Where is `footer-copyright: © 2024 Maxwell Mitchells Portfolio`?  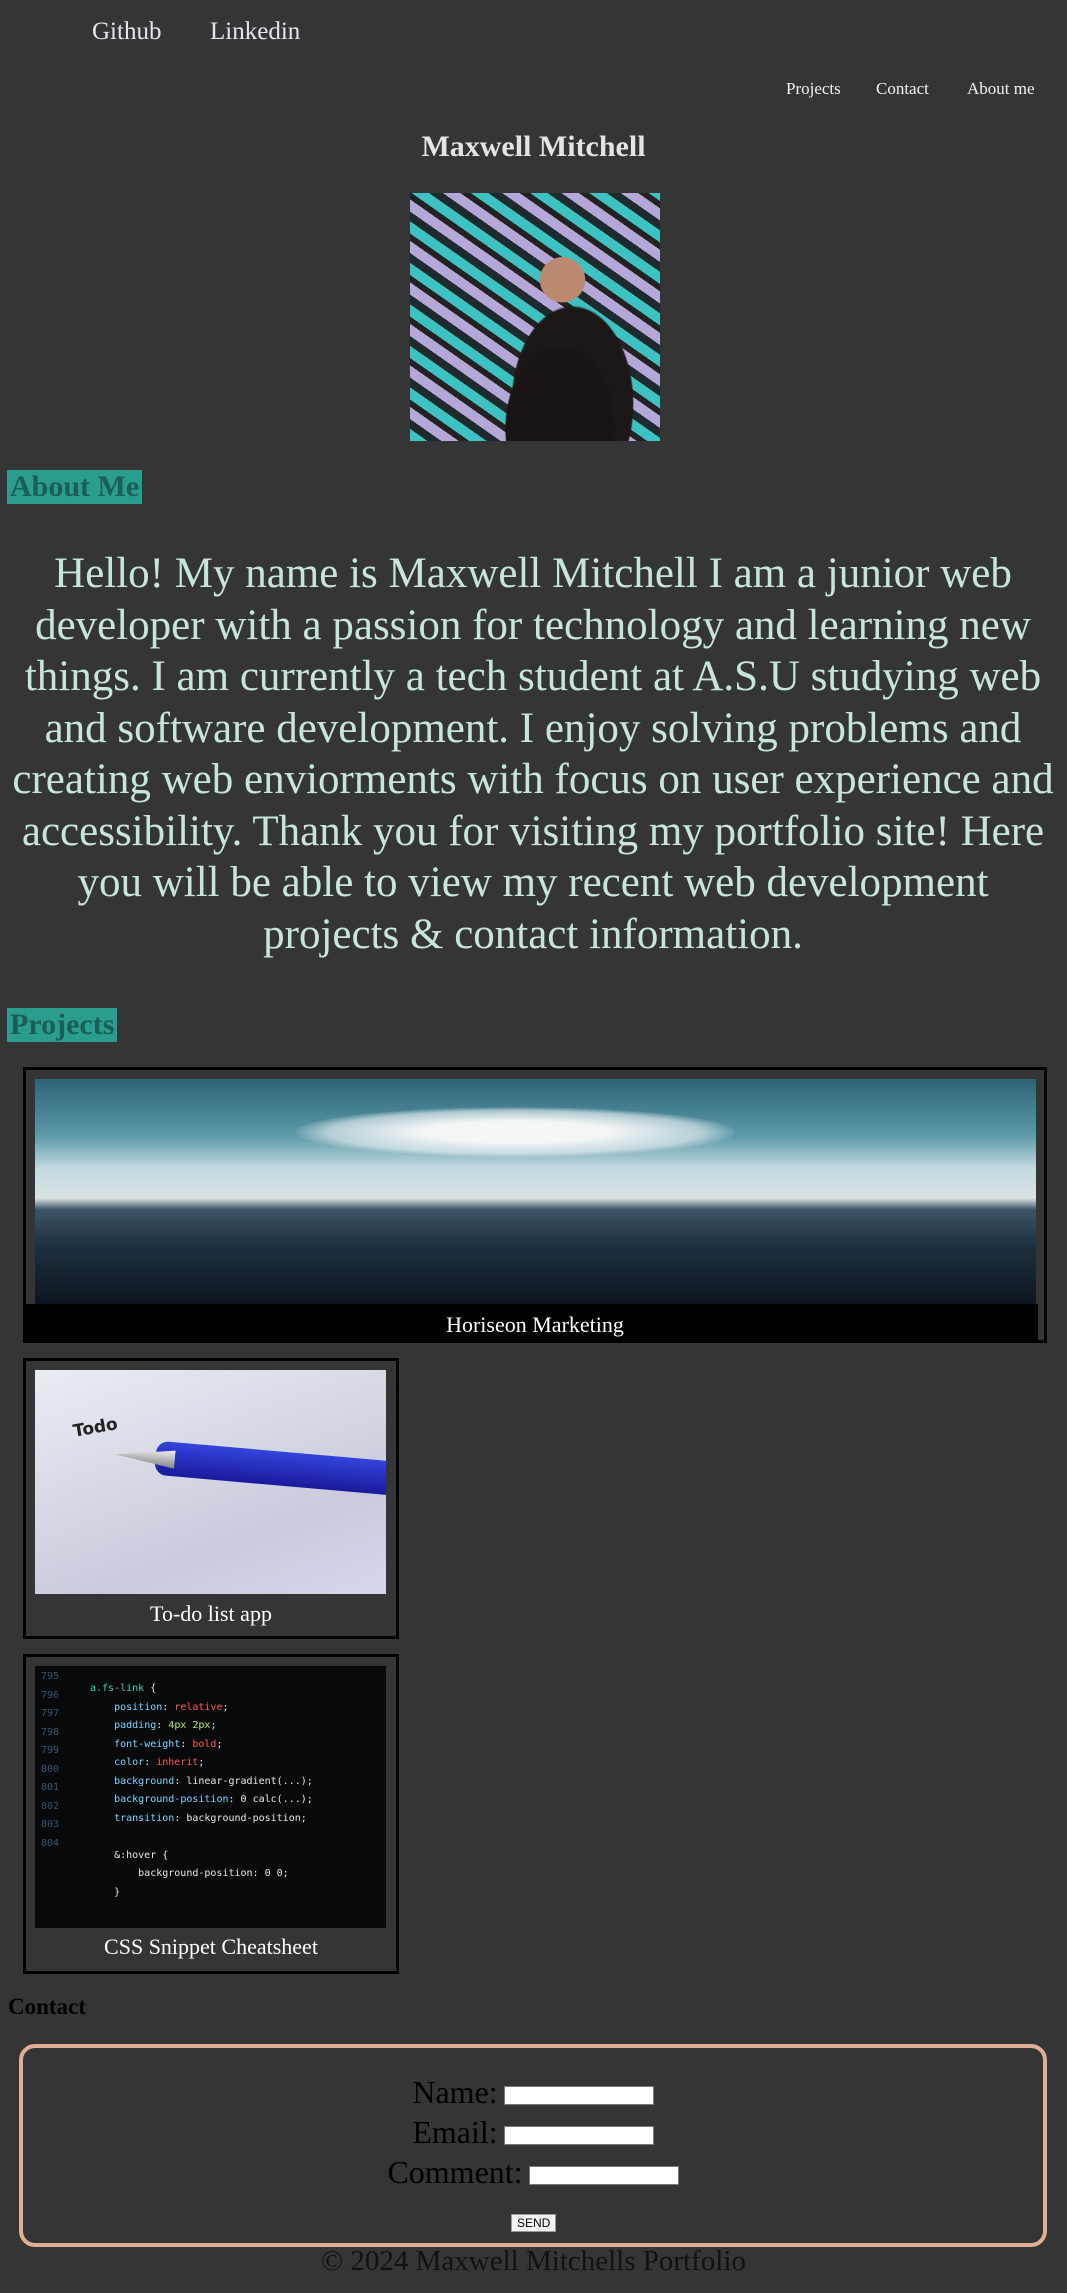 footer-copyright: © 2024 Maxwell Mitchells Portfolio is located at coordinates (533, 2261).